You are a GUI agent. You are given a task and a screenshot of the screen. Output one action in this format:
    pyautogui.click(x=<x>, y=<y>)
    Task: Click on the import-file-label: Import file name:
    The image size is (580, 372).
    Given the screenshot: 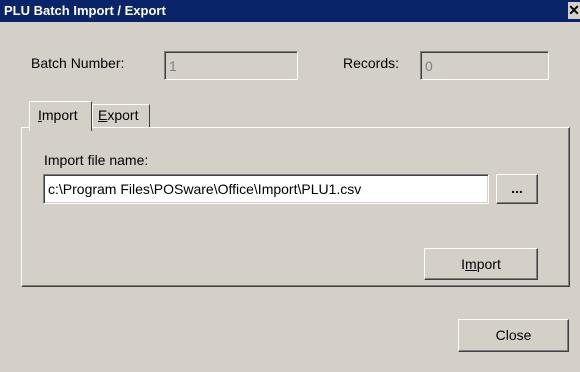 What is the action you would take?
    pyautogui.click(x=96, y=160)
    